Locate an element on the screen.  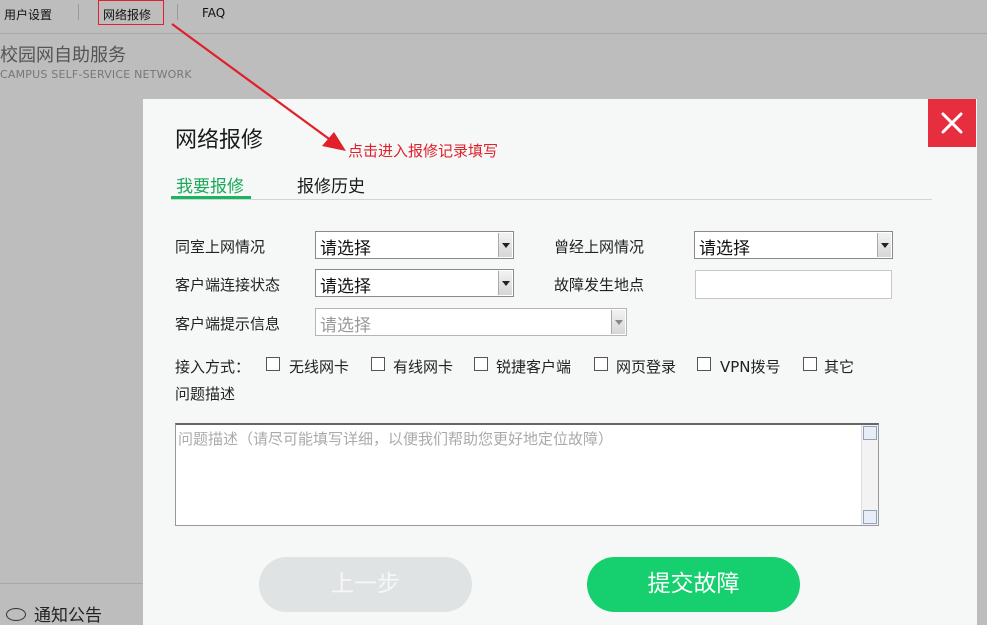
arrowhead-icon is located at coordinates (334, 141).